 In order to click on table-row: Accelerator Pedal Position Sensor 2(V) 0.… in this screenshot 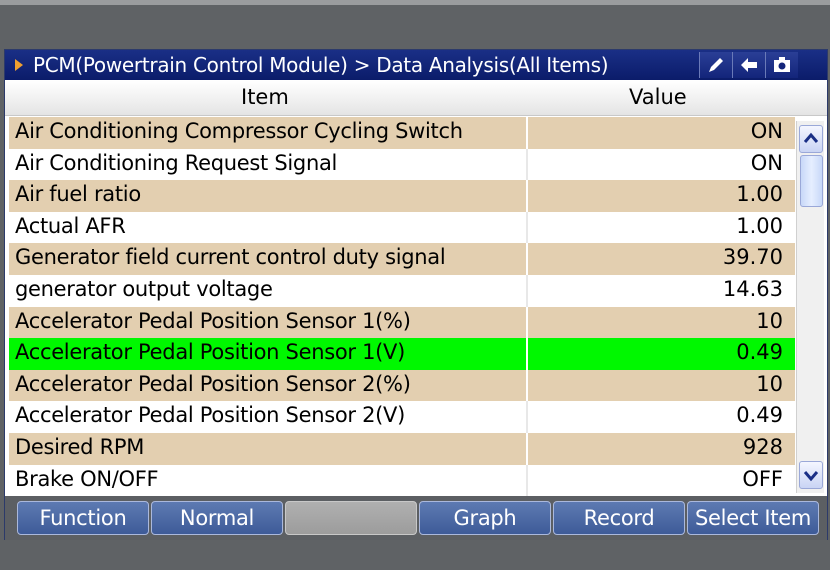, I will do `click(402, 417)`.